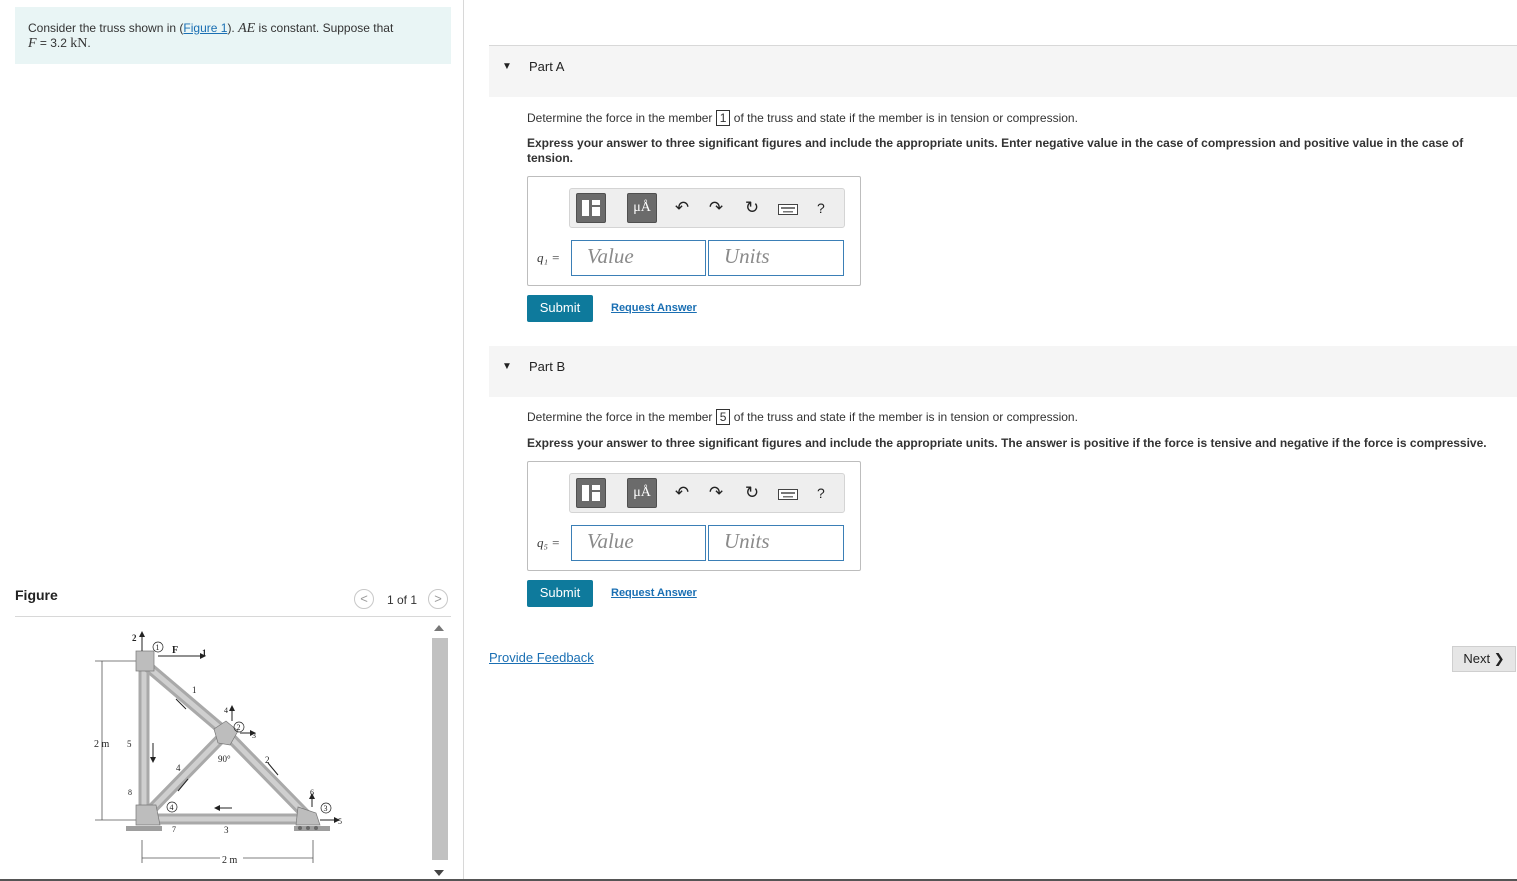 Image resolution: width=1517 pixels, height=881 pixels. I want to click on chevron-left-icon: <, so click(364, 598).